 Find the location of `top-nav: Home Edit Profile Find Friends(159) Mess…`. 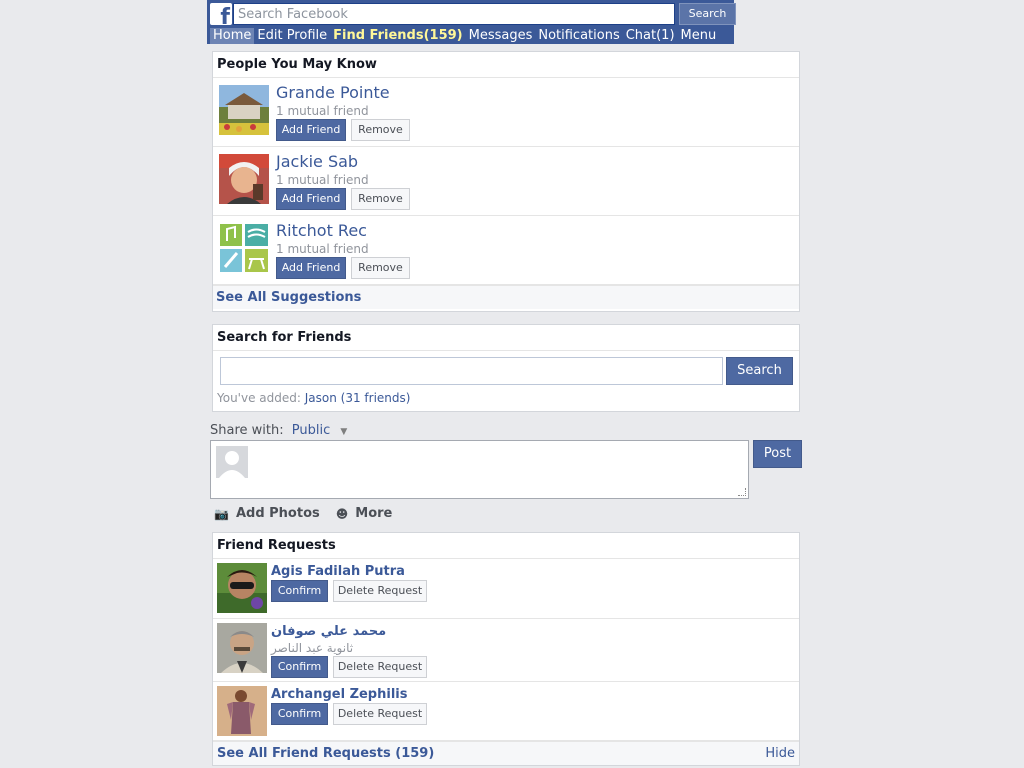

top-nav: Home Edit Profile Find Friends(159) Mess… is located at coordinates (463, 36).